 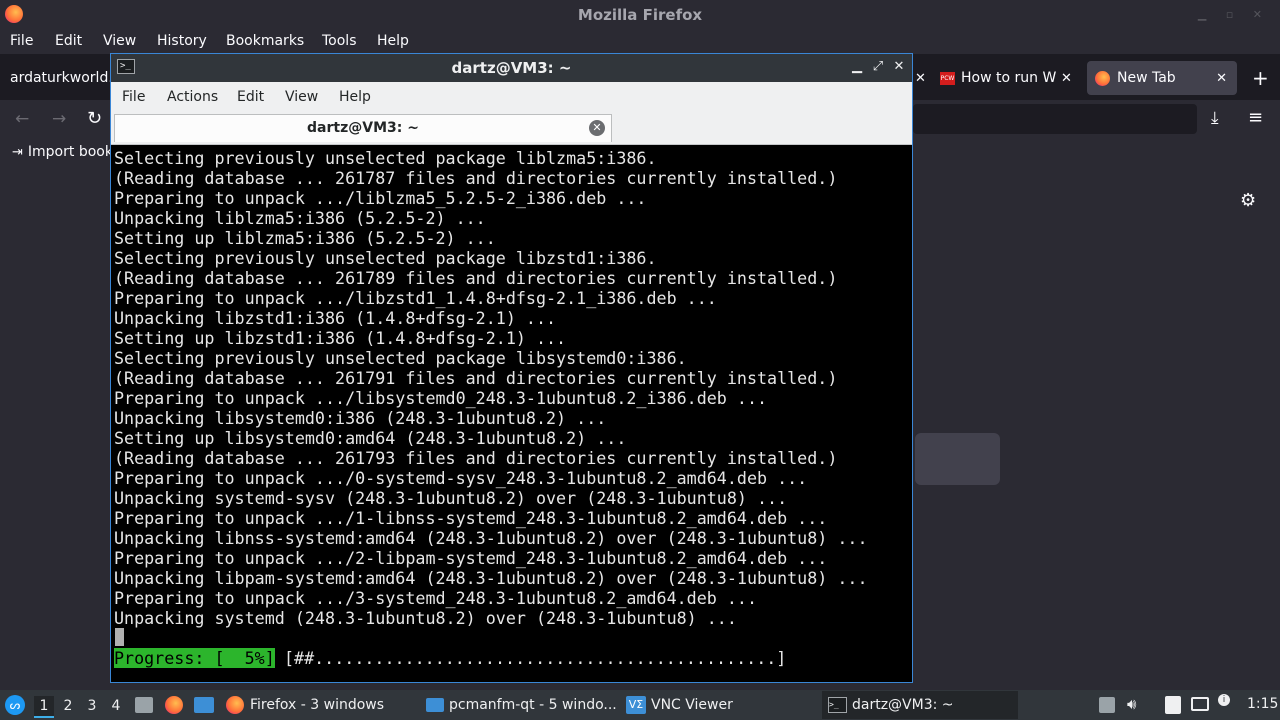 What do you see at coordinates (339, 41) in the screenshot?
I see `ff-menu-tools: Tools` at bounding box center [339, 41].